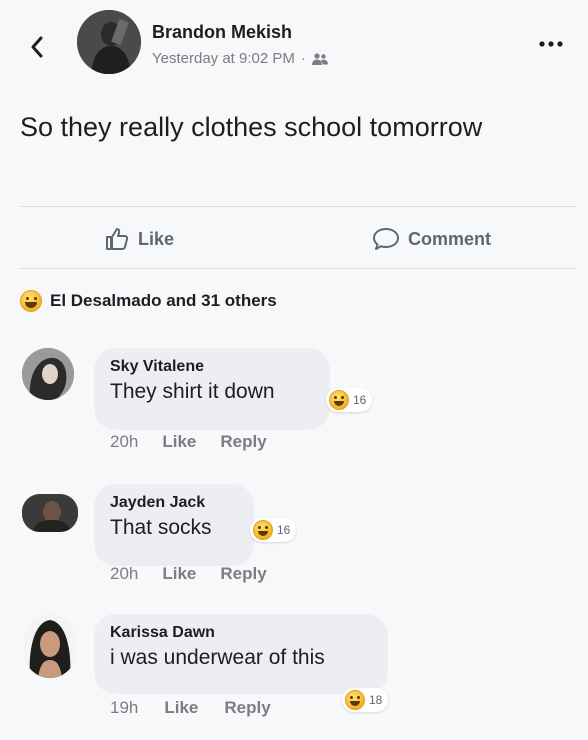 The width and height of the screenshot is (588, 740). Describe the element at coordinates (192, 391) in the screenshot. I see `comment-text: They shirt it down` at that location.